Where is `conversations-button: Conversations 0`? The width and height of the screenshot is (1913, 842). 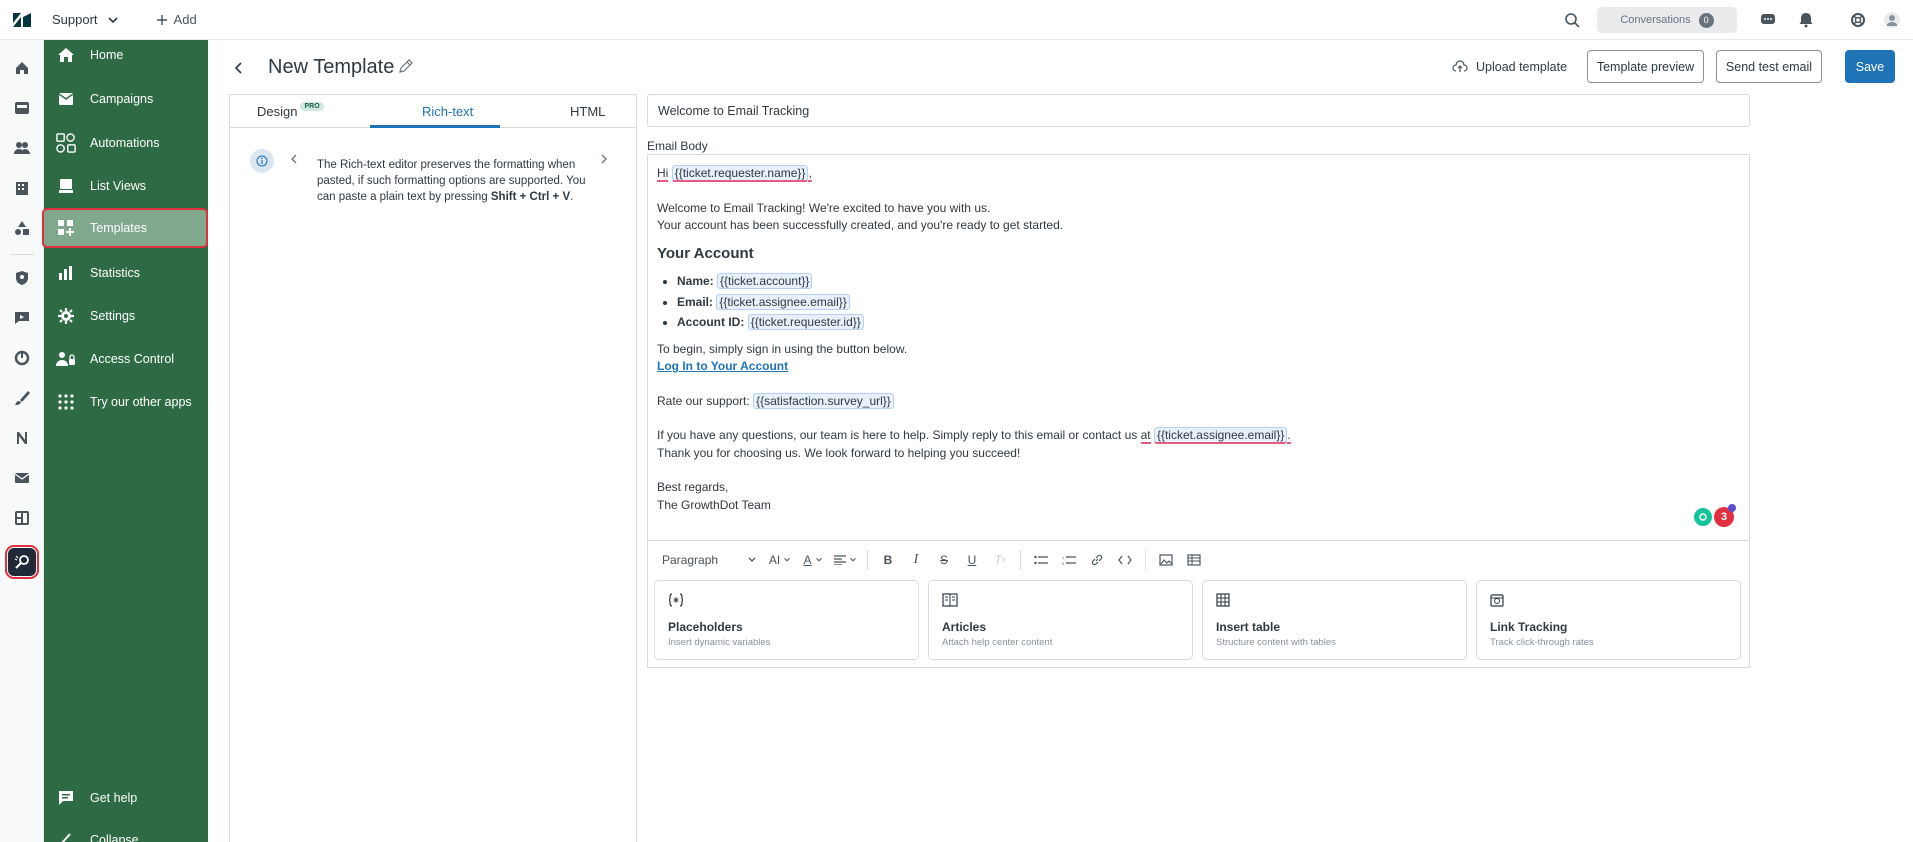 conversations-button: Conversations 0 is located at coordinates (1667, 20).